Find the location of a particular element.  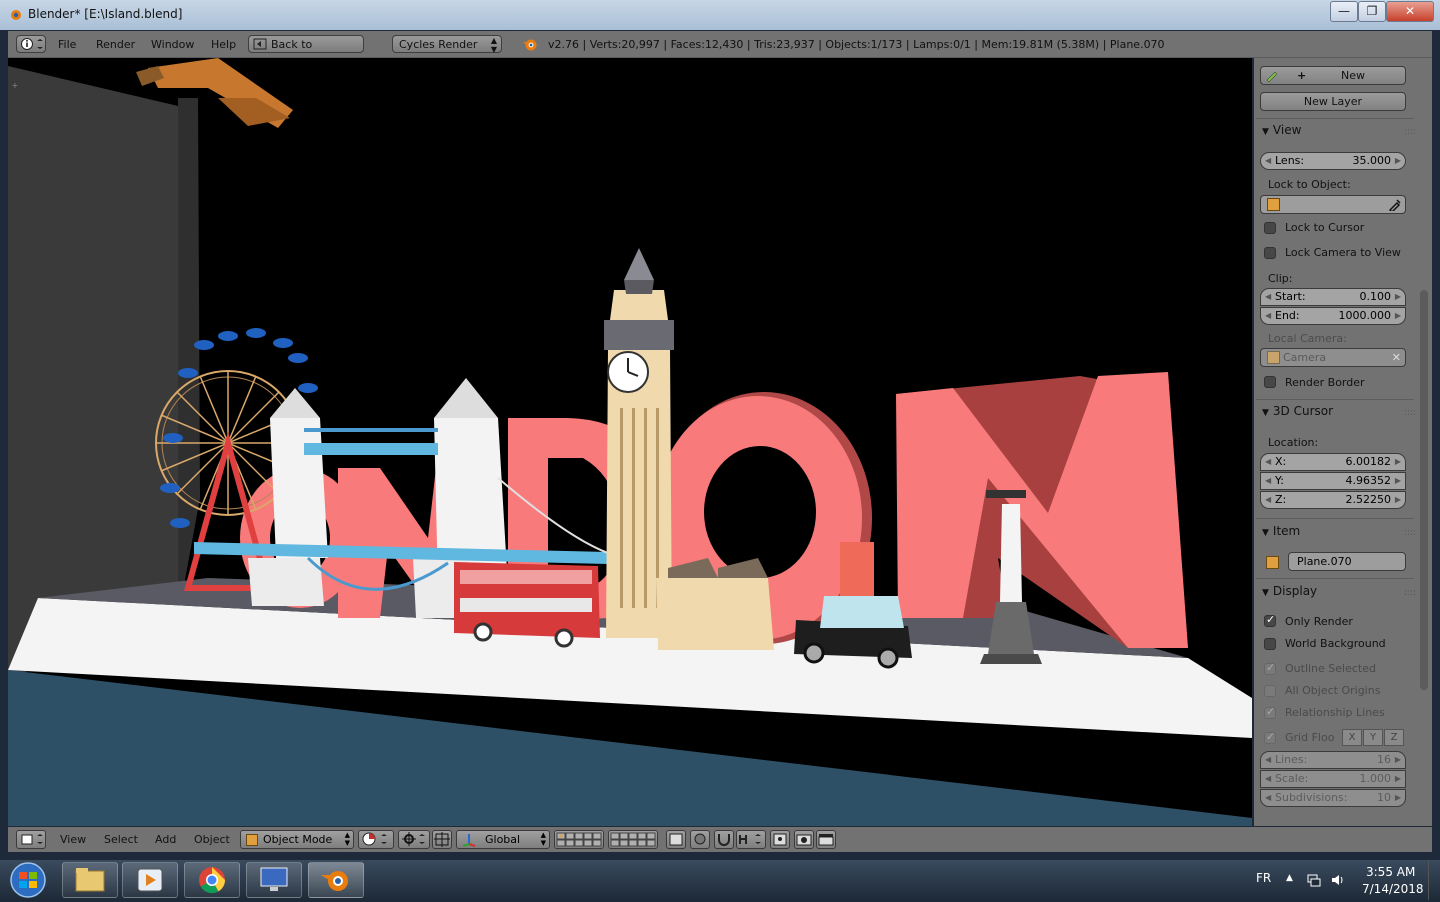

double-decker-bus-model is located at coordinates (527, 605).